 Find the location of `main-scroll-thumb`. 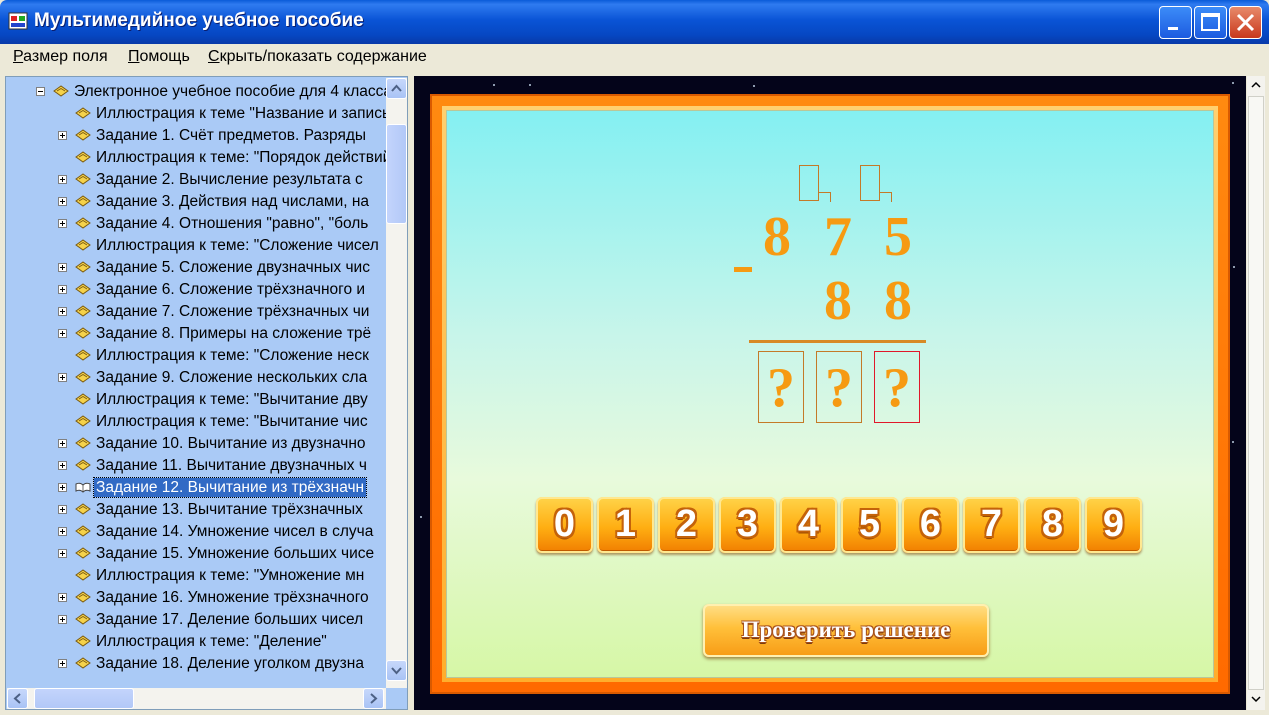

main-scroll-thumb is located at coordinates (1256, 393).